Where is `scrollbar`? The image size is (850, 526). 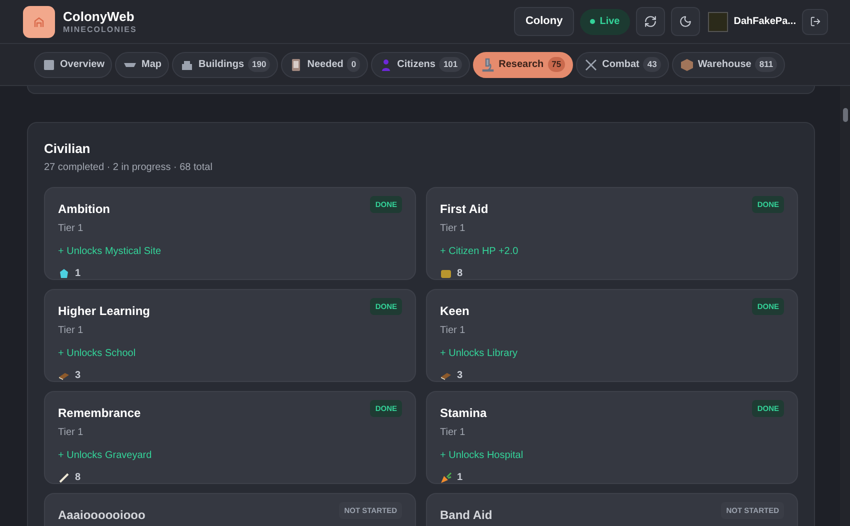 scrollbar is located at coordinates (845, 306).